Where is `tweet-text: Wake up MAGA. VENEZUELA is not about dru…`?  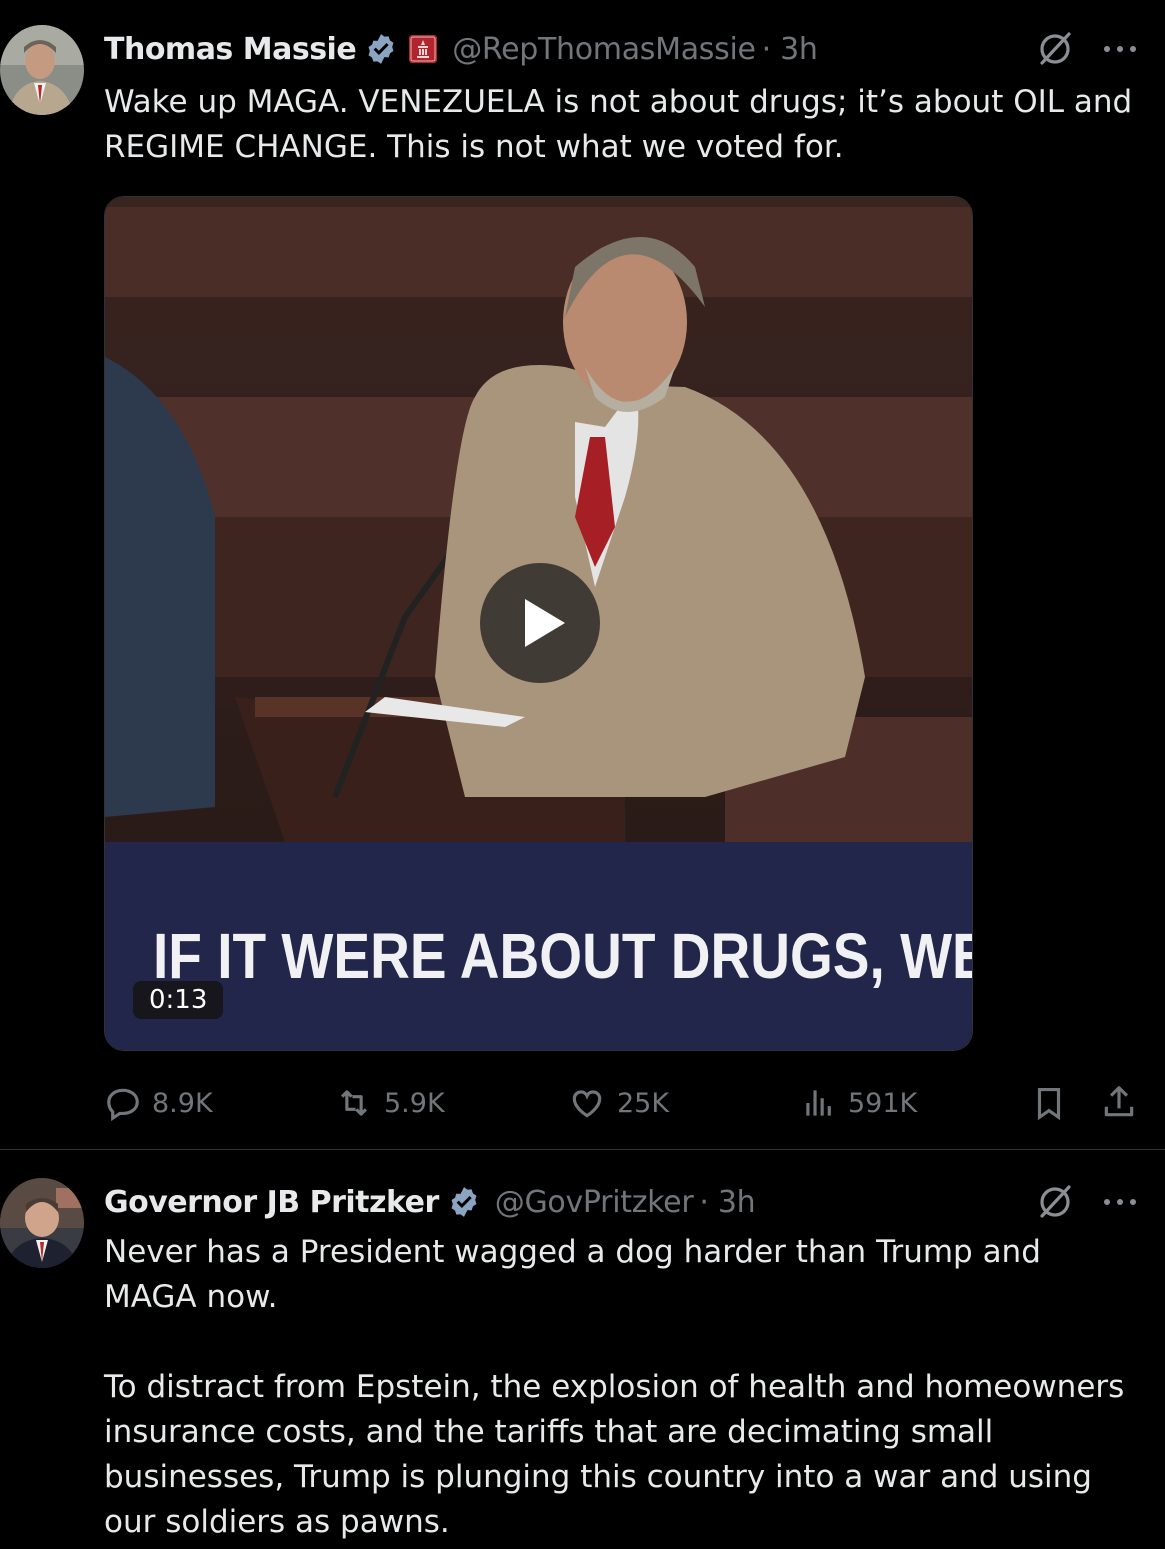
tweet-text: Wake up MAGA. VENEZUELA is not about dru… is located at coordinates (623, 124).